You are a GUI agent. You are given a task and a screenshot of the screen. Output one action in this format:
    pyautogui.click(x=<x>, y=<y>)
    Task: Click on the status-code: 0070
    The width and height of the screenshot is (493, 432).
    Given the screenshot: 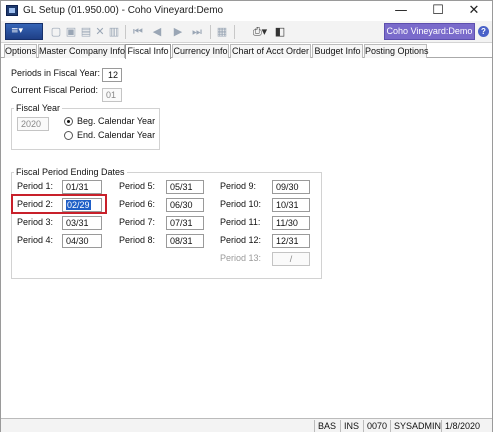 What is the action you would take?
    pyautogui.click(x=376, y=426)
    